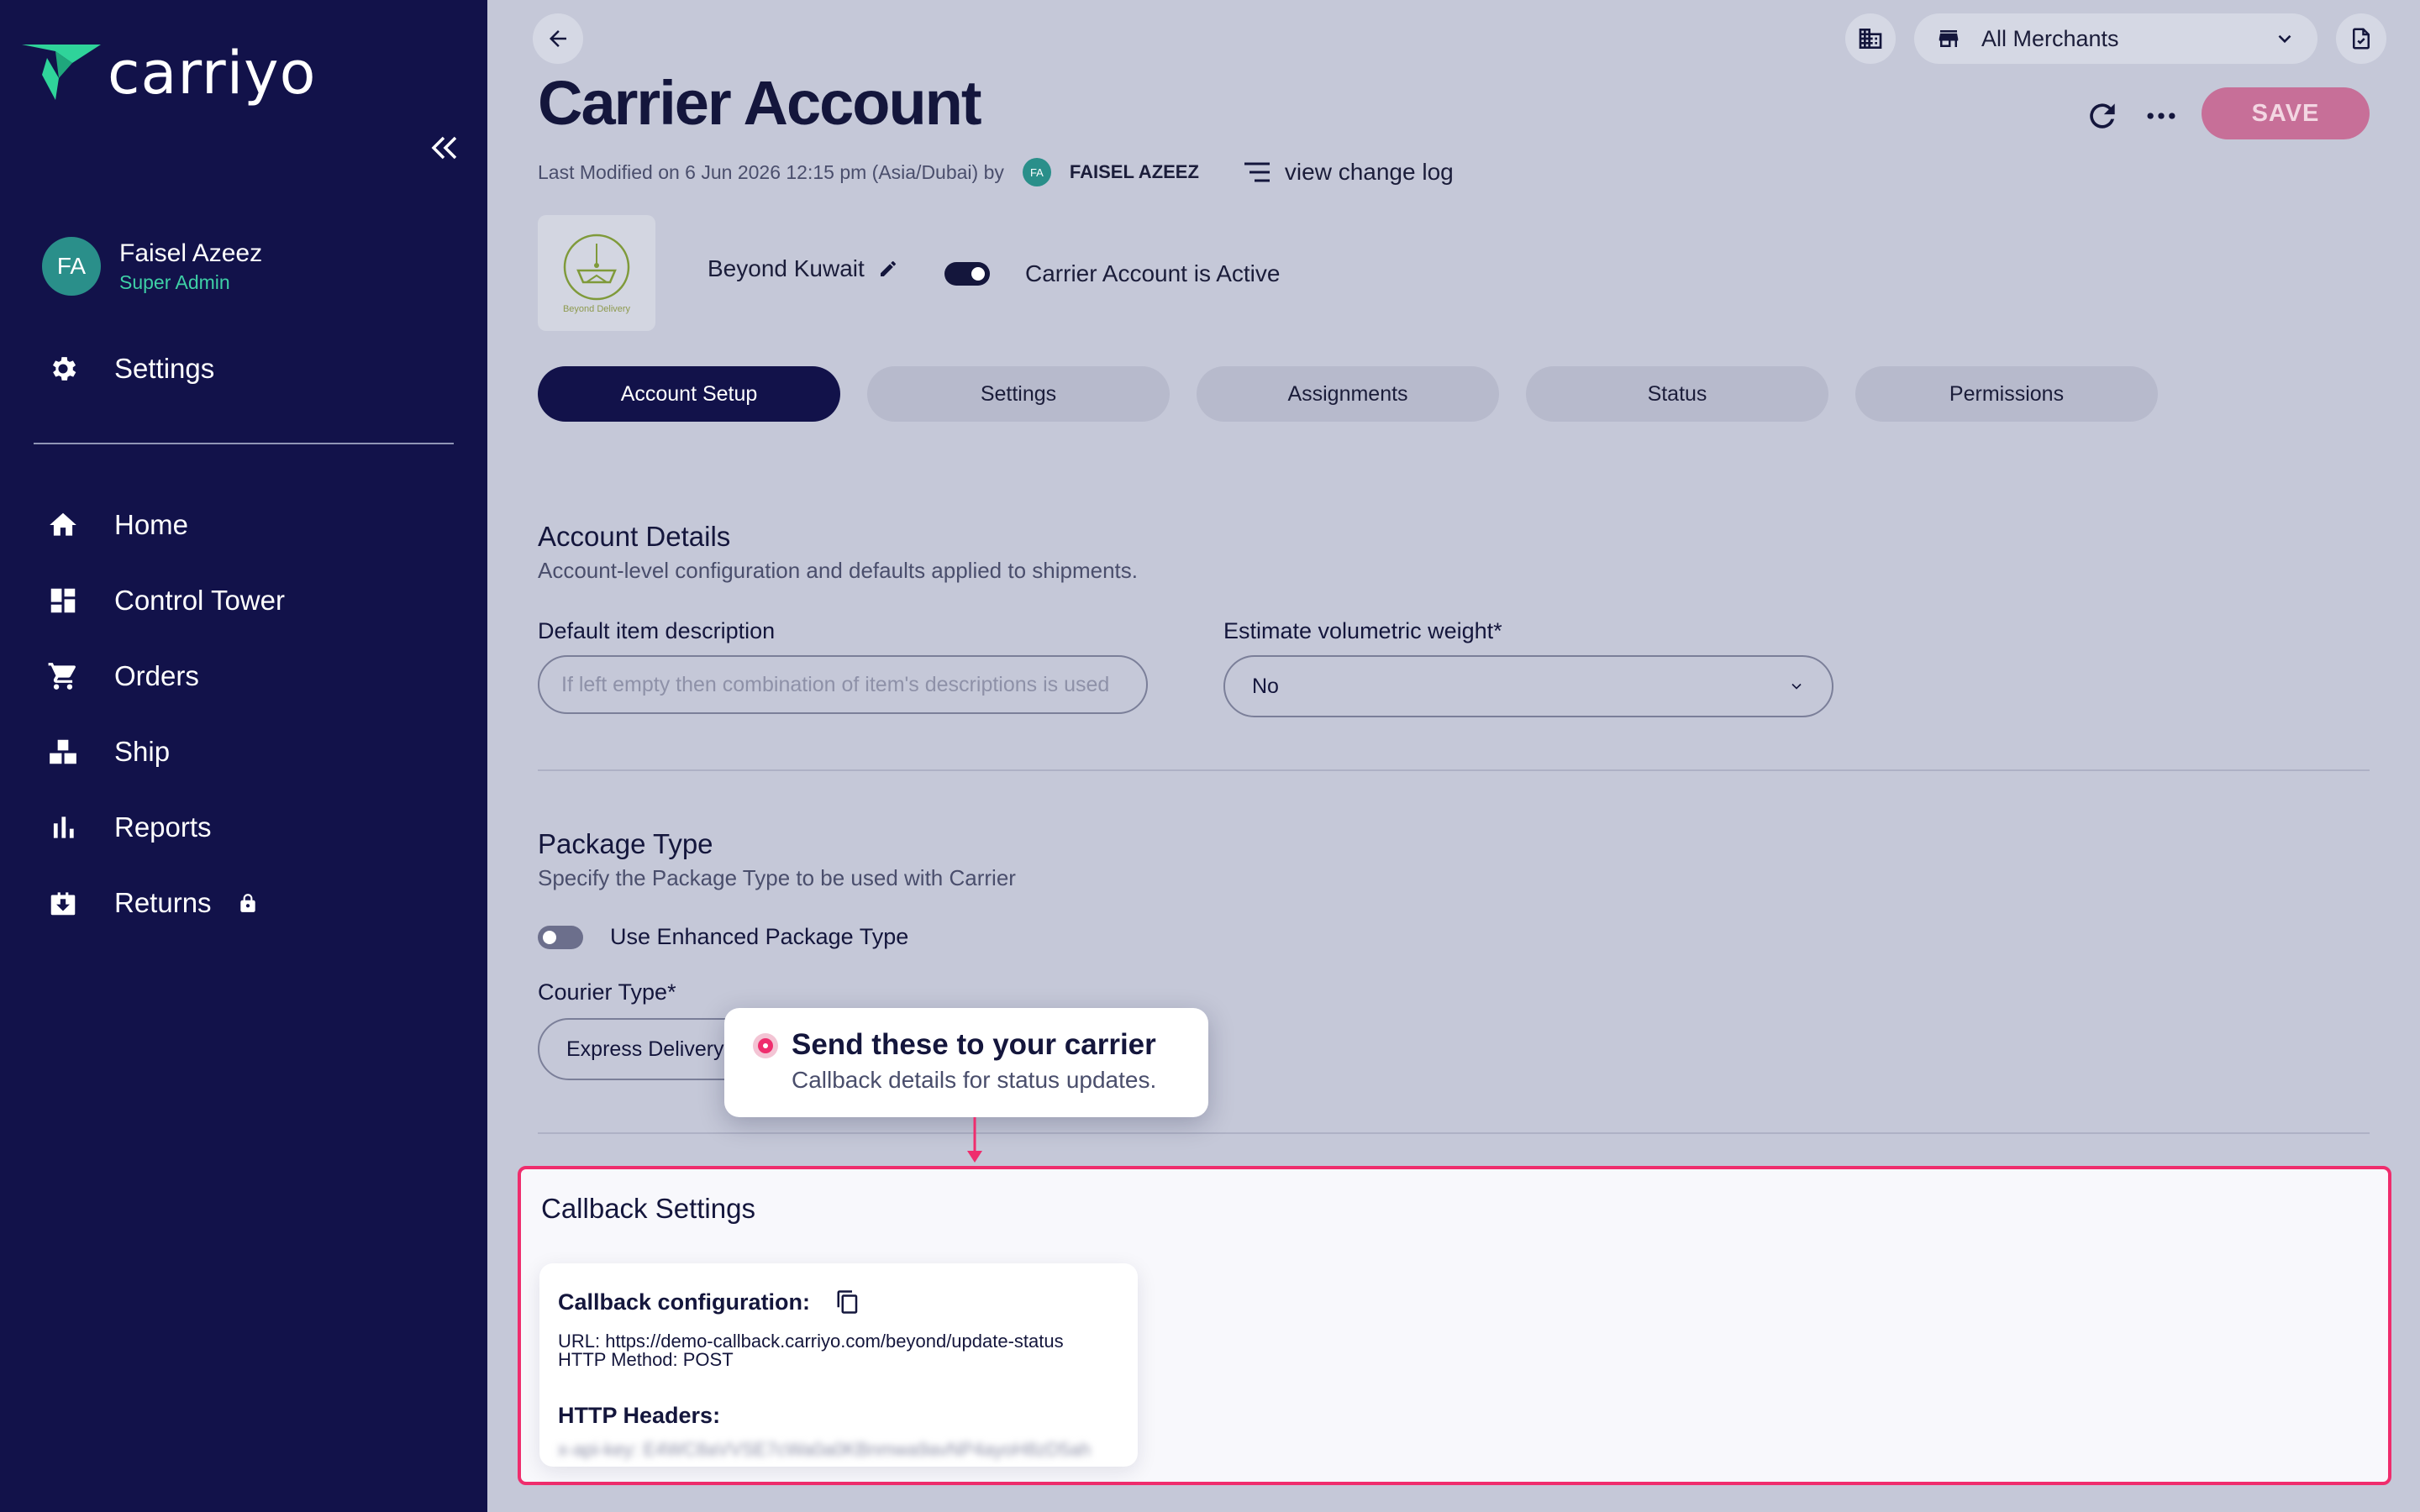  Describe the element at coordinates (151, 524) in the screenshot. I see `sidebar-item-label: Home` at that location.